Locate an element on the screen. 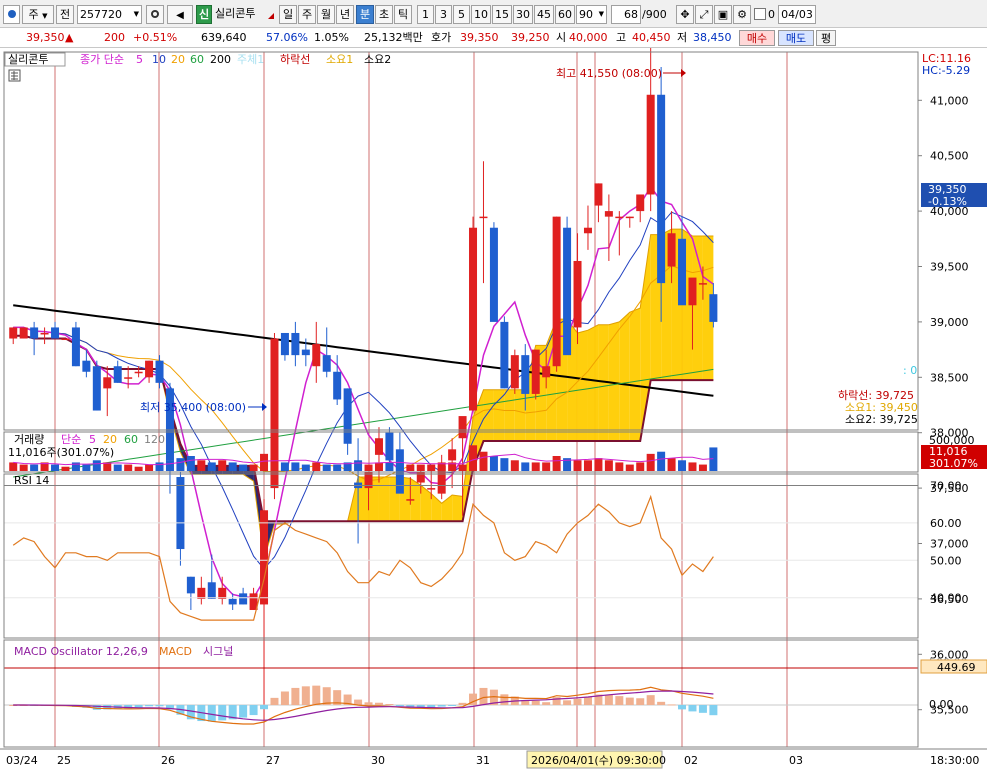 The image size is (987, 772). stock-code-input: 257720 ▼ is located at coordinates (109, 14).